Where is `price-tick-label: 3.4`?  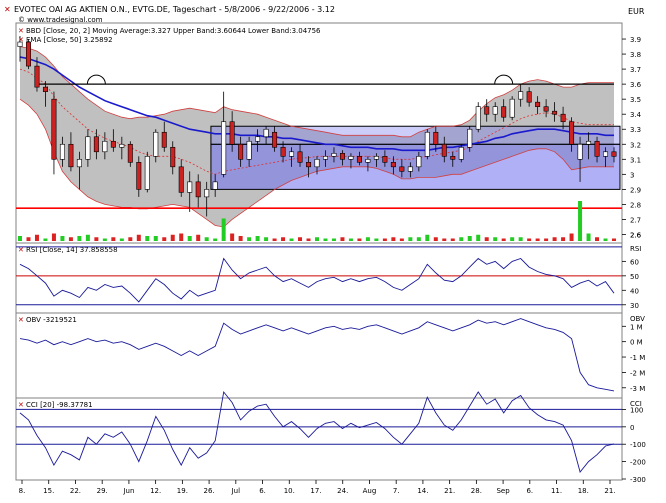
price-tick-label: 3.4 is located at coordinates (636, 115).